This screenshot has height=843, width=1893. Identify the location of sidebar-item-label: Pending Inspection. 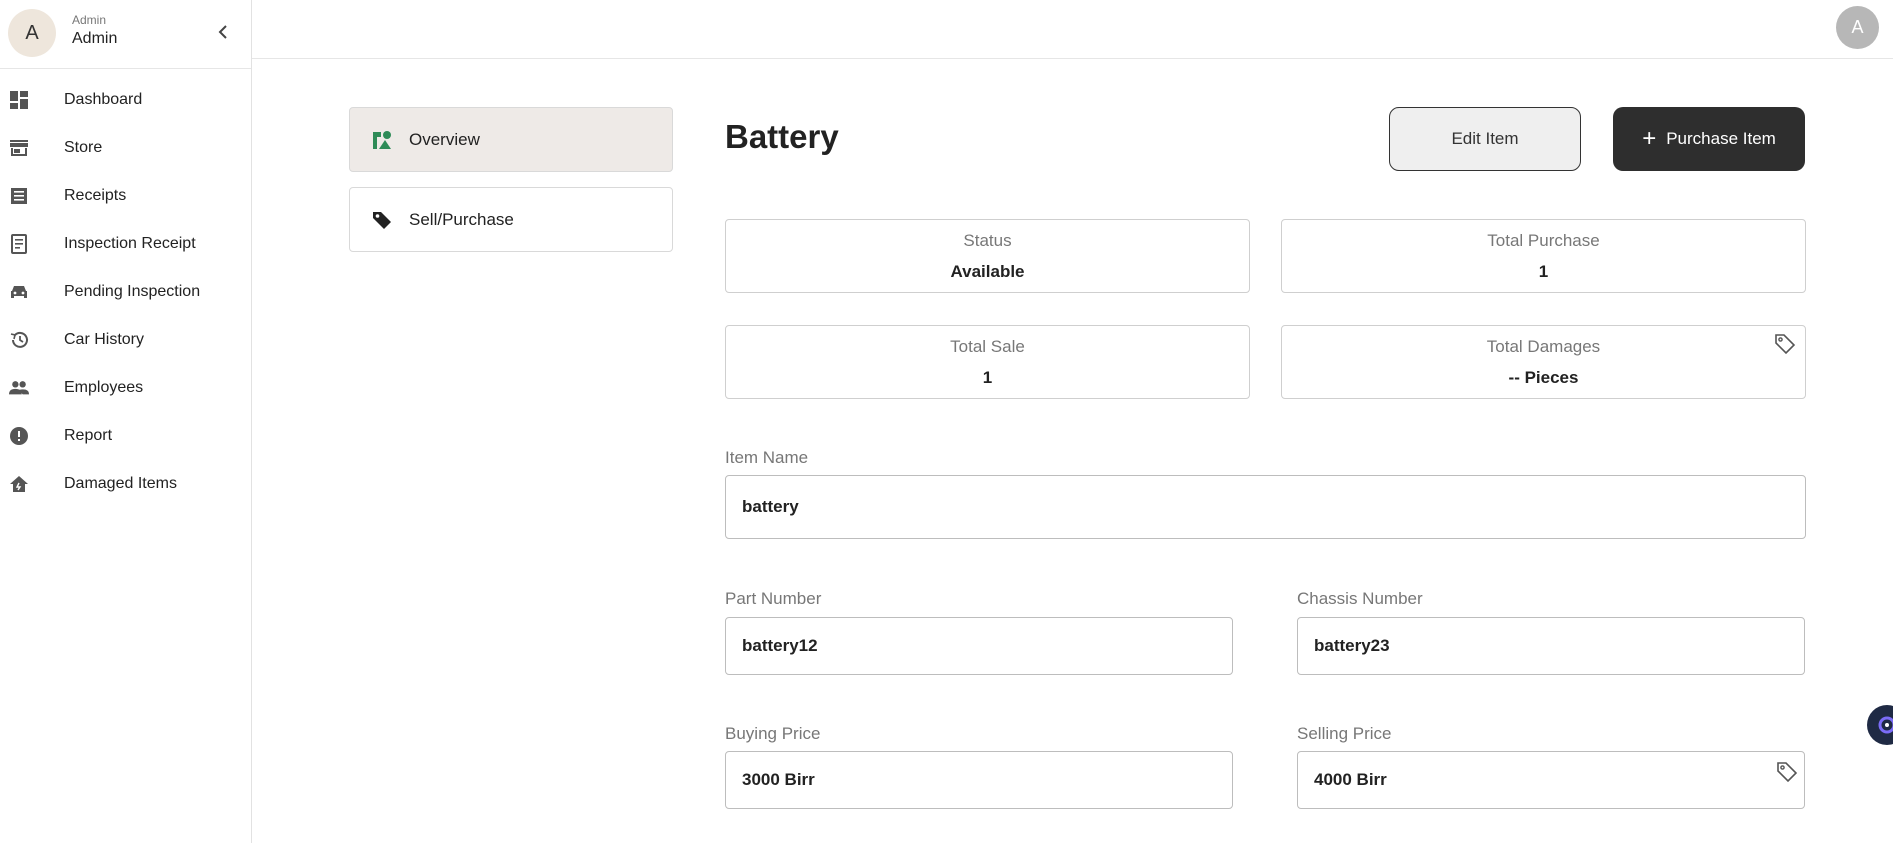
(132, 291).